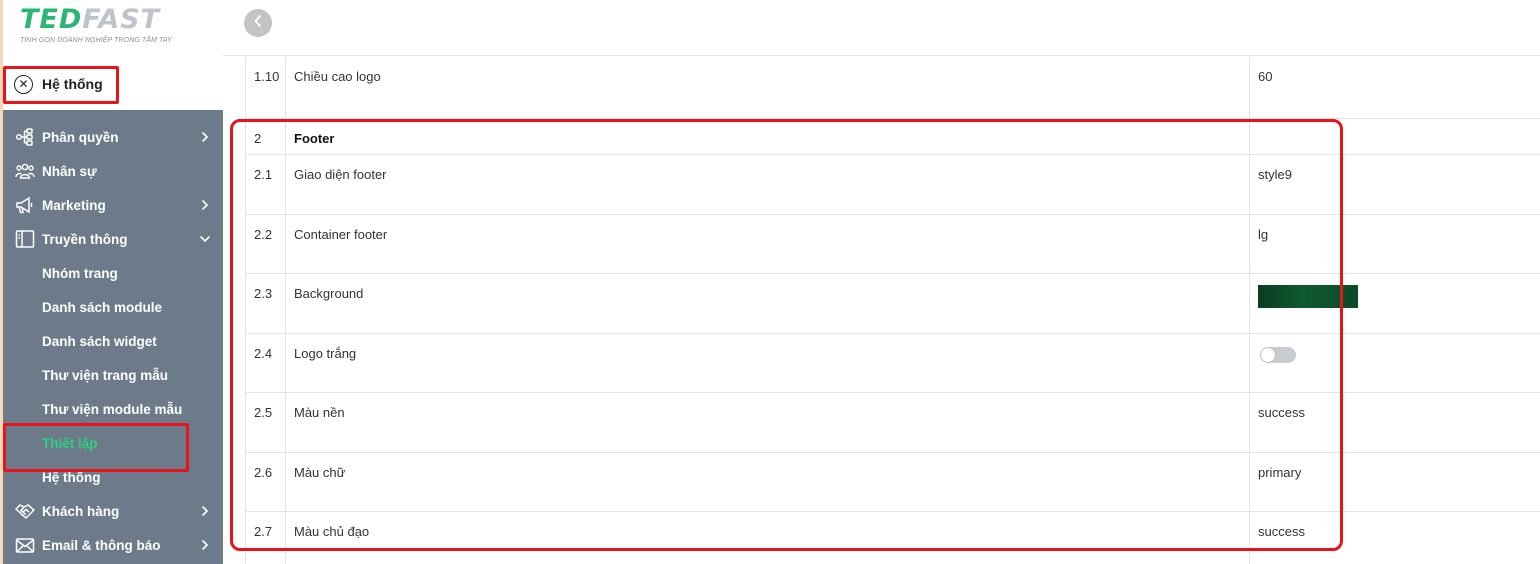  I want to click on sidebar-item-phan-quyen: Phân quyền, so click(113, 137).